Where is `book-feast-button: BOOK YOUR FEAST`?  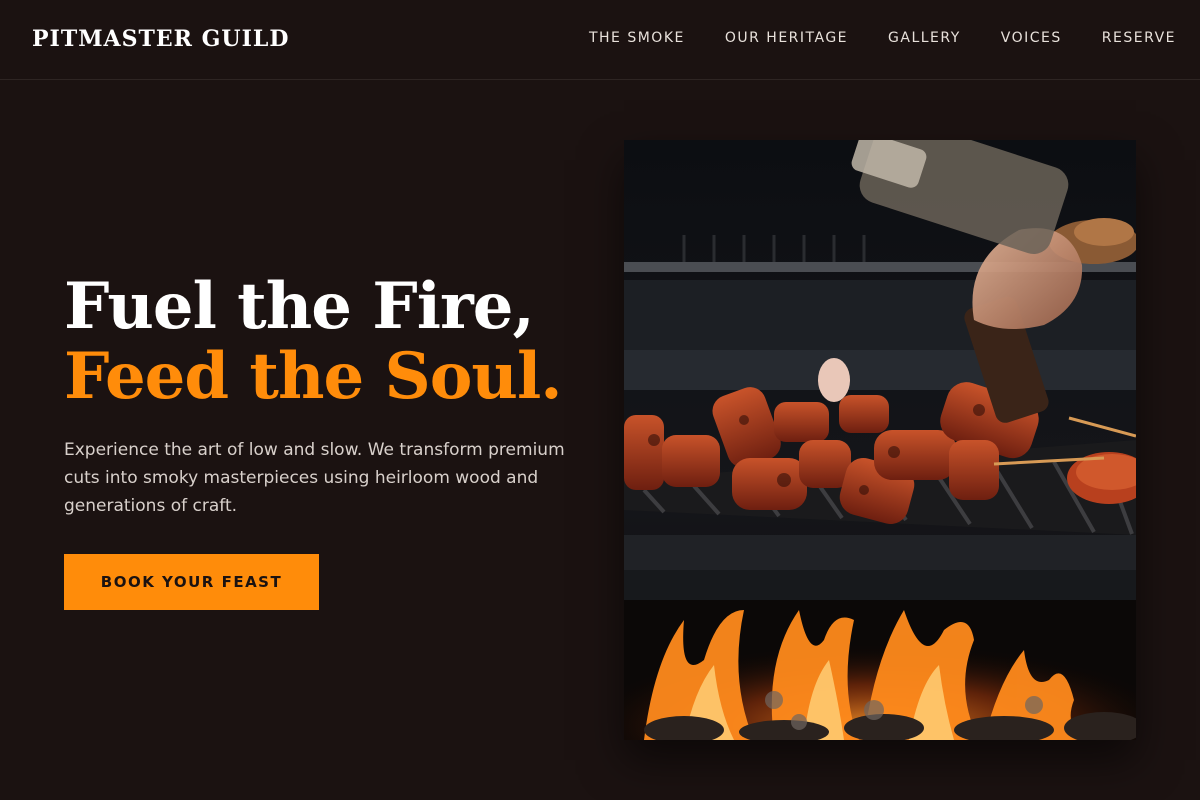
book-feast-button: BOOK YOUR FEAST is located at coordinates (191, 582).